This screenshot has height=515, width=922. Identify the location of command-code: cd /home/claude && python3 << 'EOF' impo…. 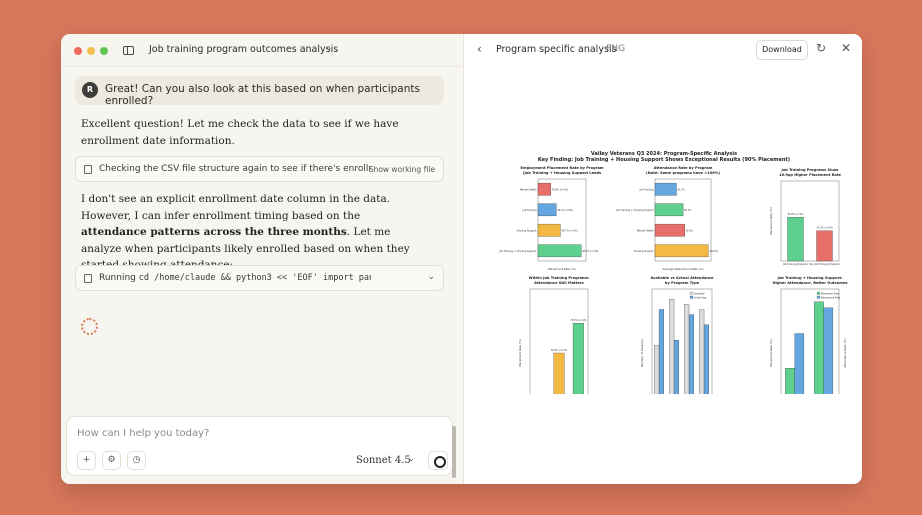
(254, 278).